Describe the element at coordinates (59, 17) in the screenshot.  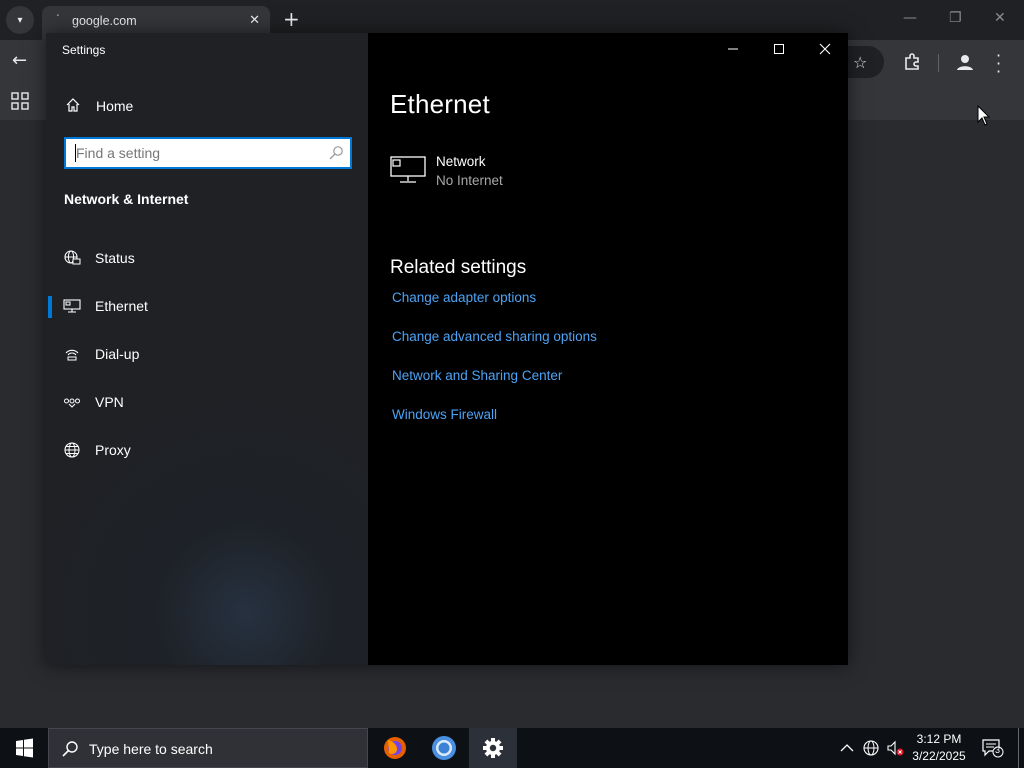
I see `loading-favicon-icon: ⠂` at that location.